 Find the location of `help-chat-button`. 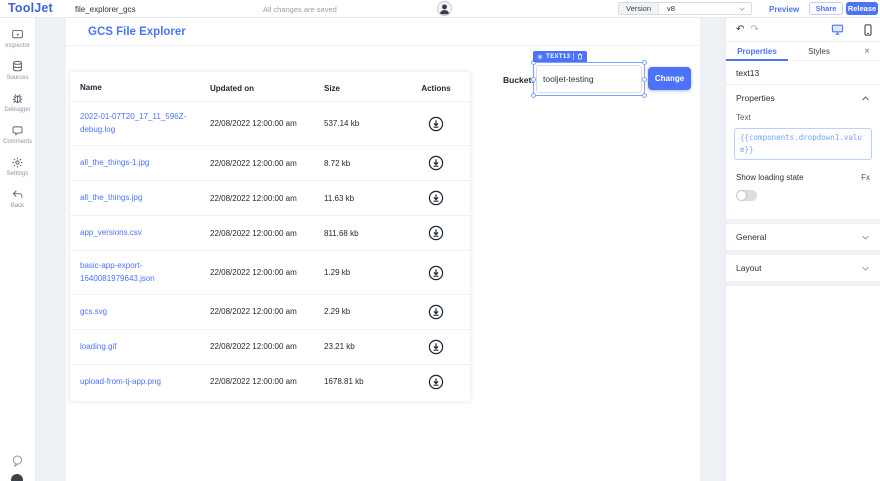

help-chat-button is located at coordinates (17, 460).